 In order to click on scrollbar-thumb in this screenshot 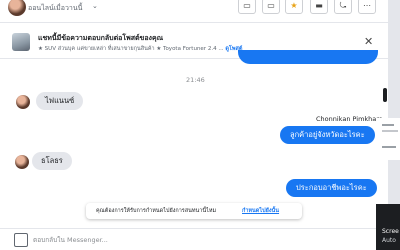, I will do `click(385, 95)`.